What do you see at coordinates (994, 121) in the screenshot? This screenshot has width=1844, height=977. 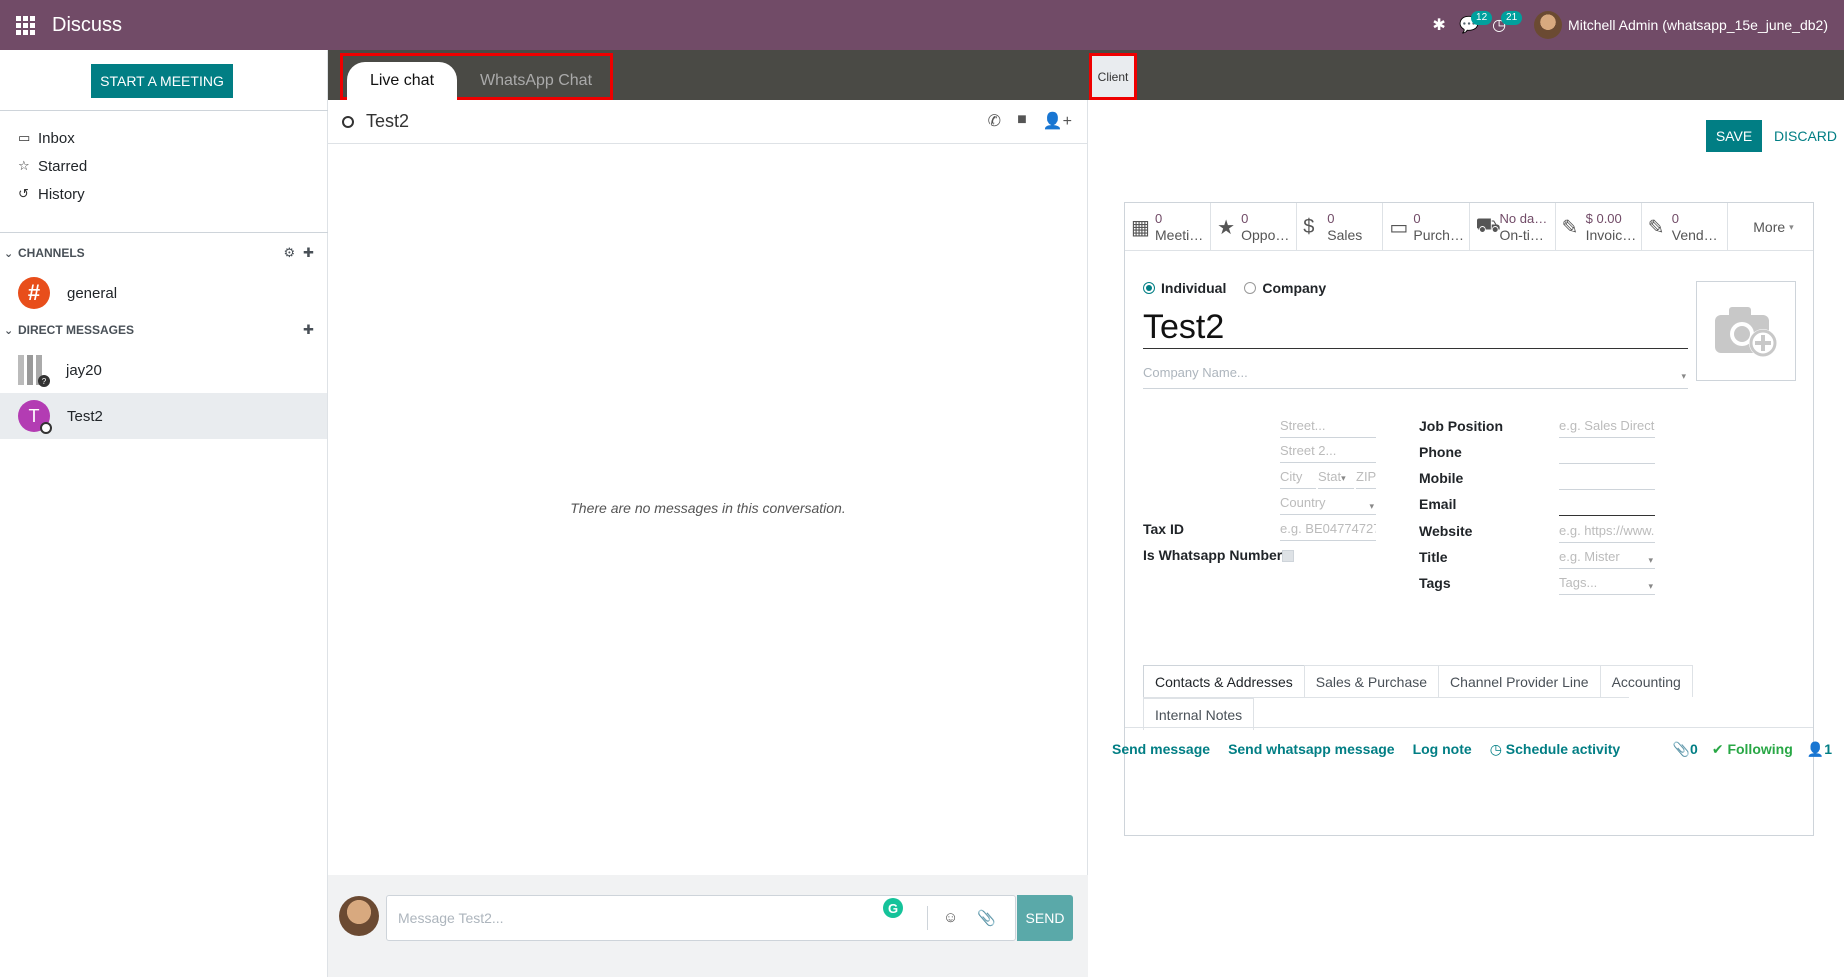 I see `phone-icon: ✆` at bounding box center [994, 121].